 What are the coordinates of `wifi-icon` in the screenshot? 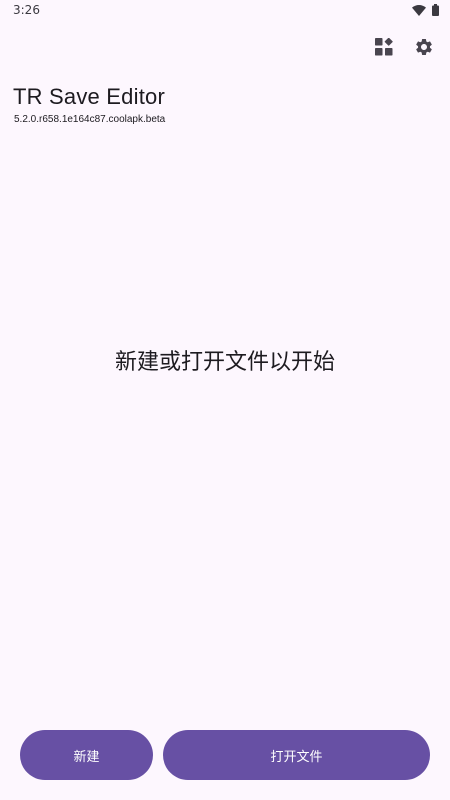 It's located at (419, 10).